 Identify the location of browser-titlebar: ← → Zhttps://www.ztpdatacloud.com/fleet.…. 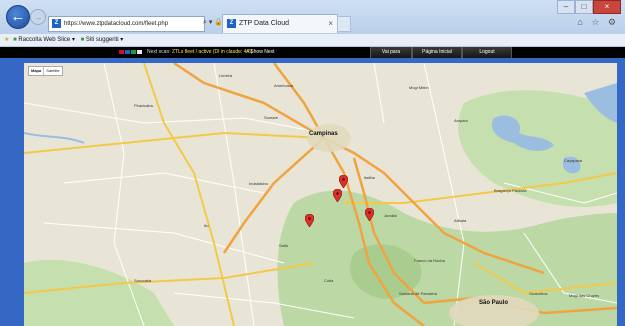
(312, 17).